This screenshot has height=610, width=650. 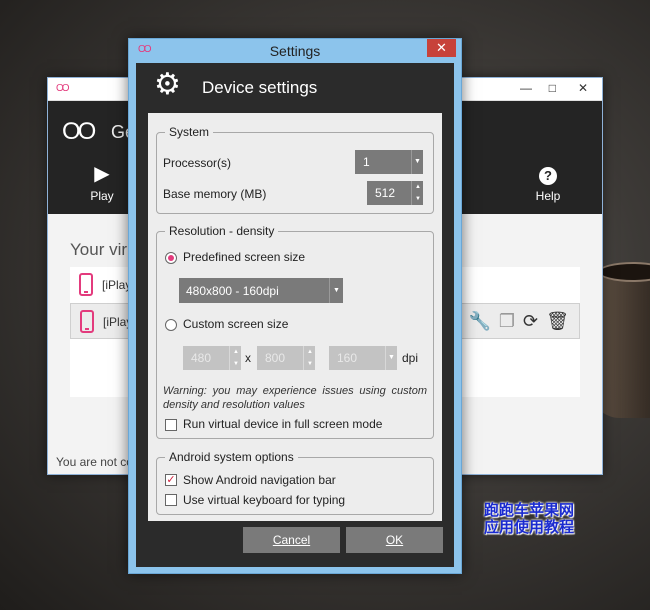 I want to click on play-label: Play, so click(x=102, y=196).